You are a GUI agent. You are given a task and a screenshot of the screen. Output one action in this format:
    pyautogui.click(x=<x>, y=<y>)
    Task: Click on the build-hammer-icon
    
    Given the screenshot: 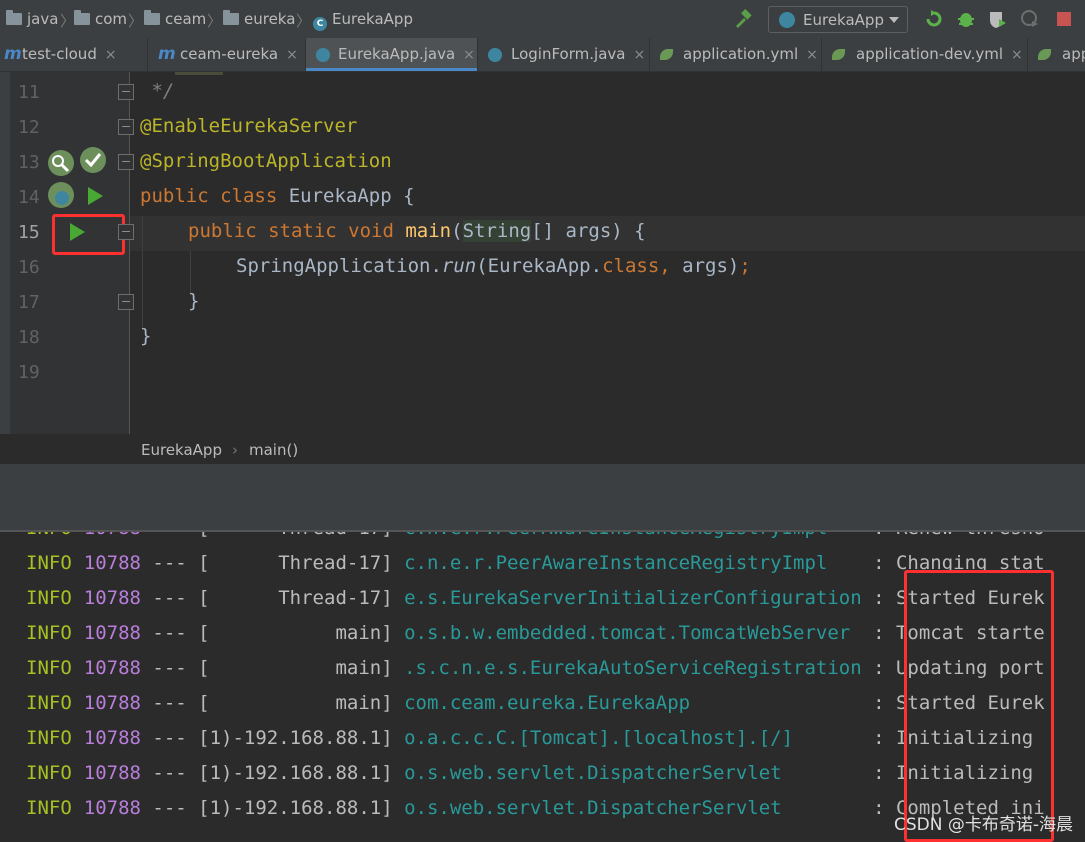 What is the action you would take?
    pyautogui.click(x=743, y=19)
    